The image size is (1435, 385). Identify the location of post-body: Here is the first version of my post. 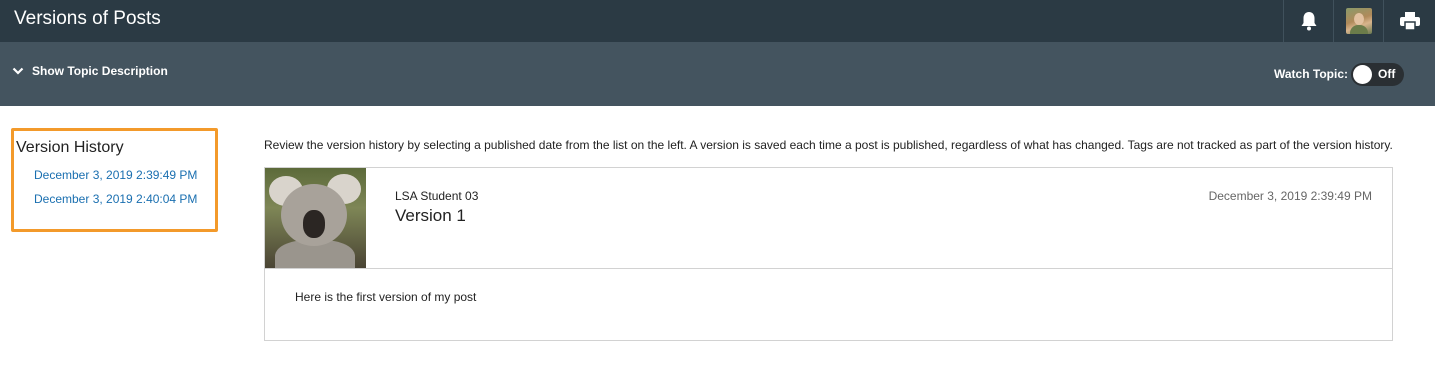
(386, 297).